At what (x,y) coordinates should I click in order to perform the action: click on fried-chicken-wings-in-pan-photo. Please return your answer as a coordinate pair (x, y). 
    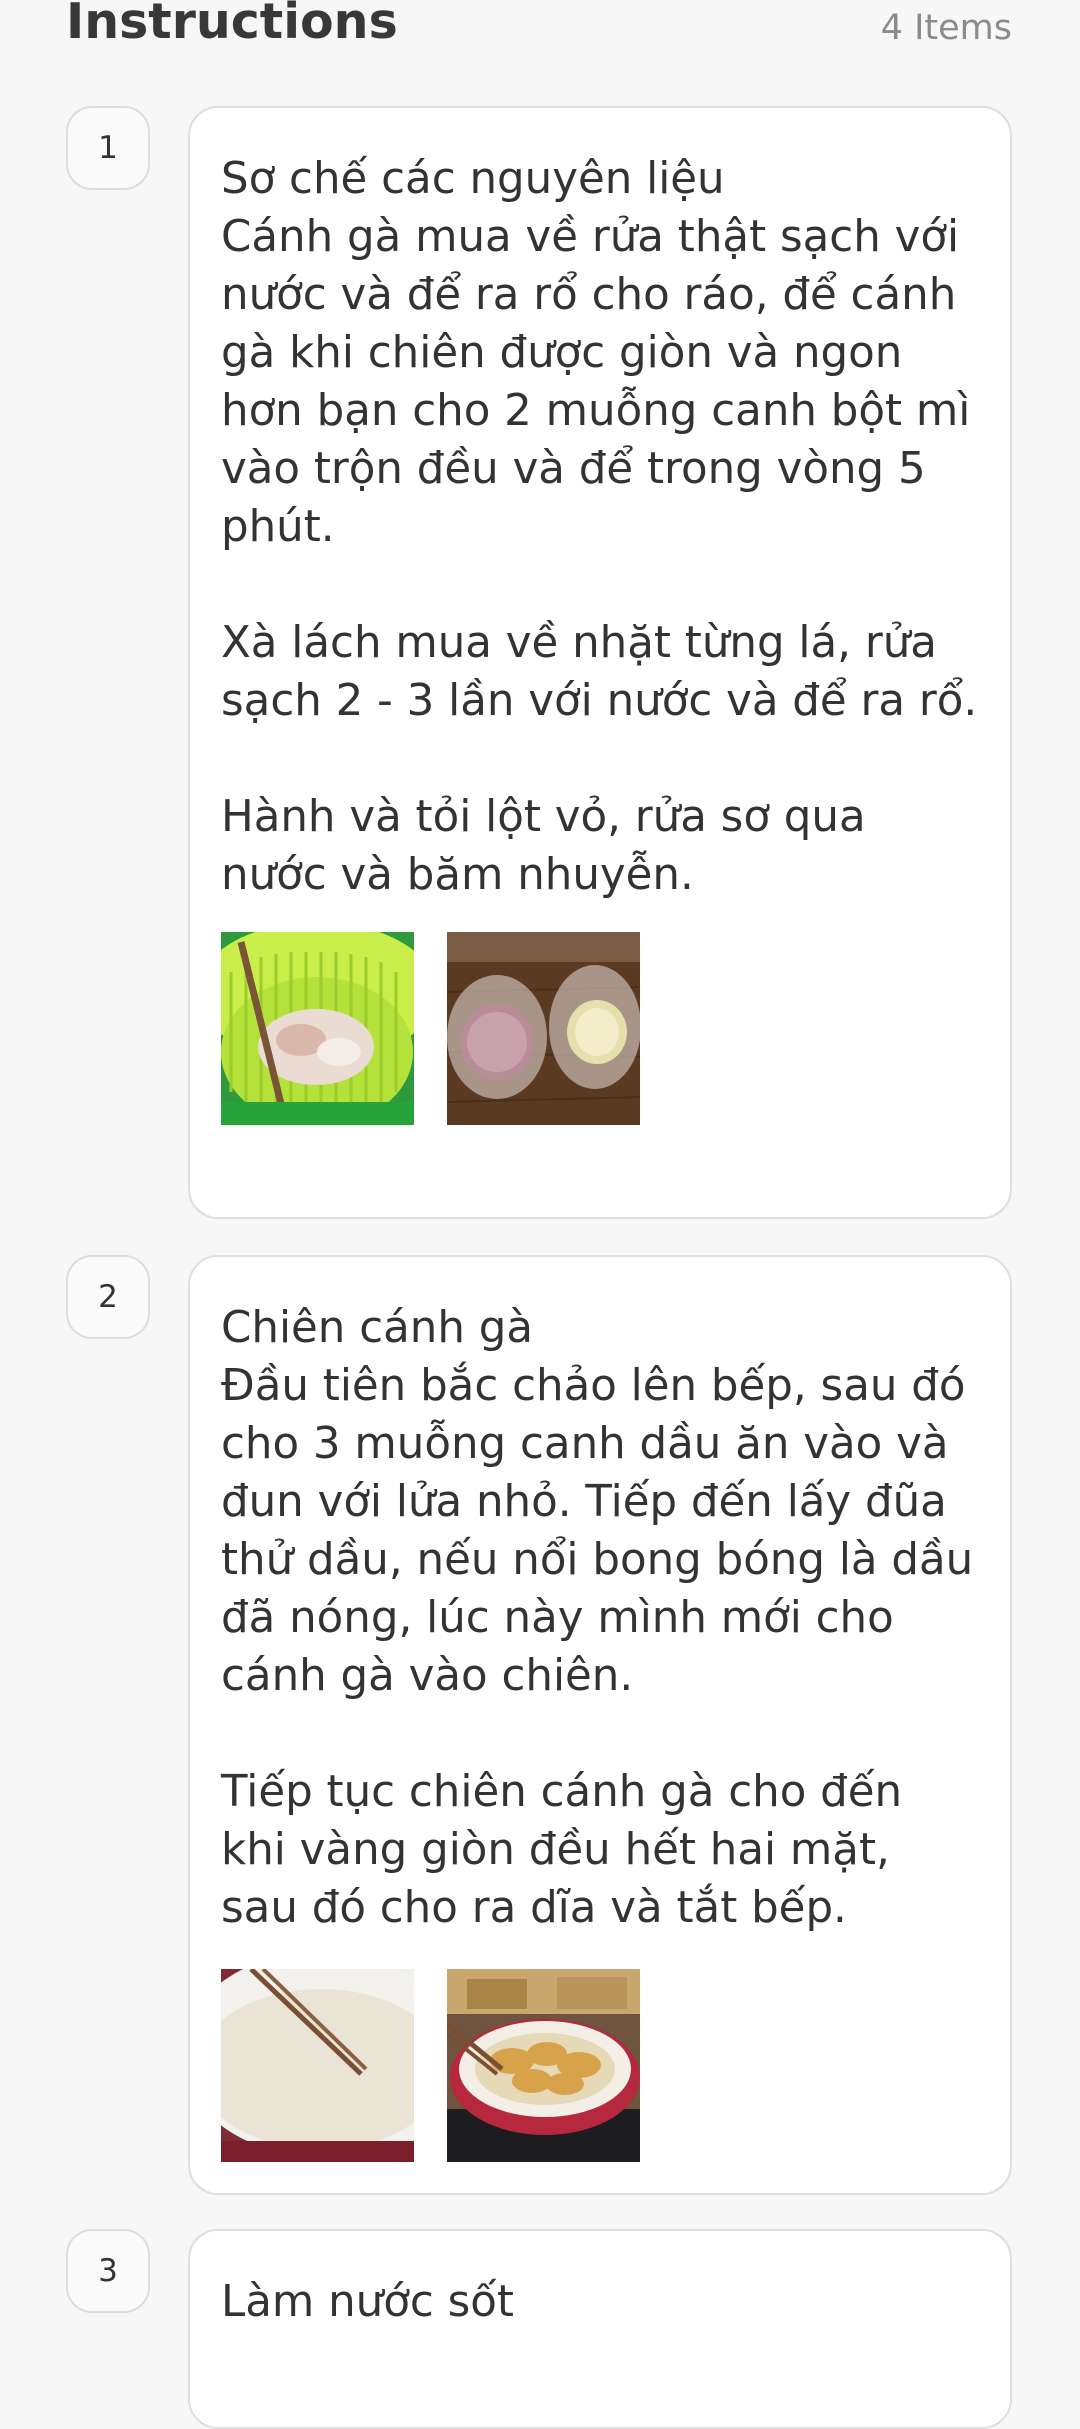
    Looking at the image, I should click on (543, 2065).